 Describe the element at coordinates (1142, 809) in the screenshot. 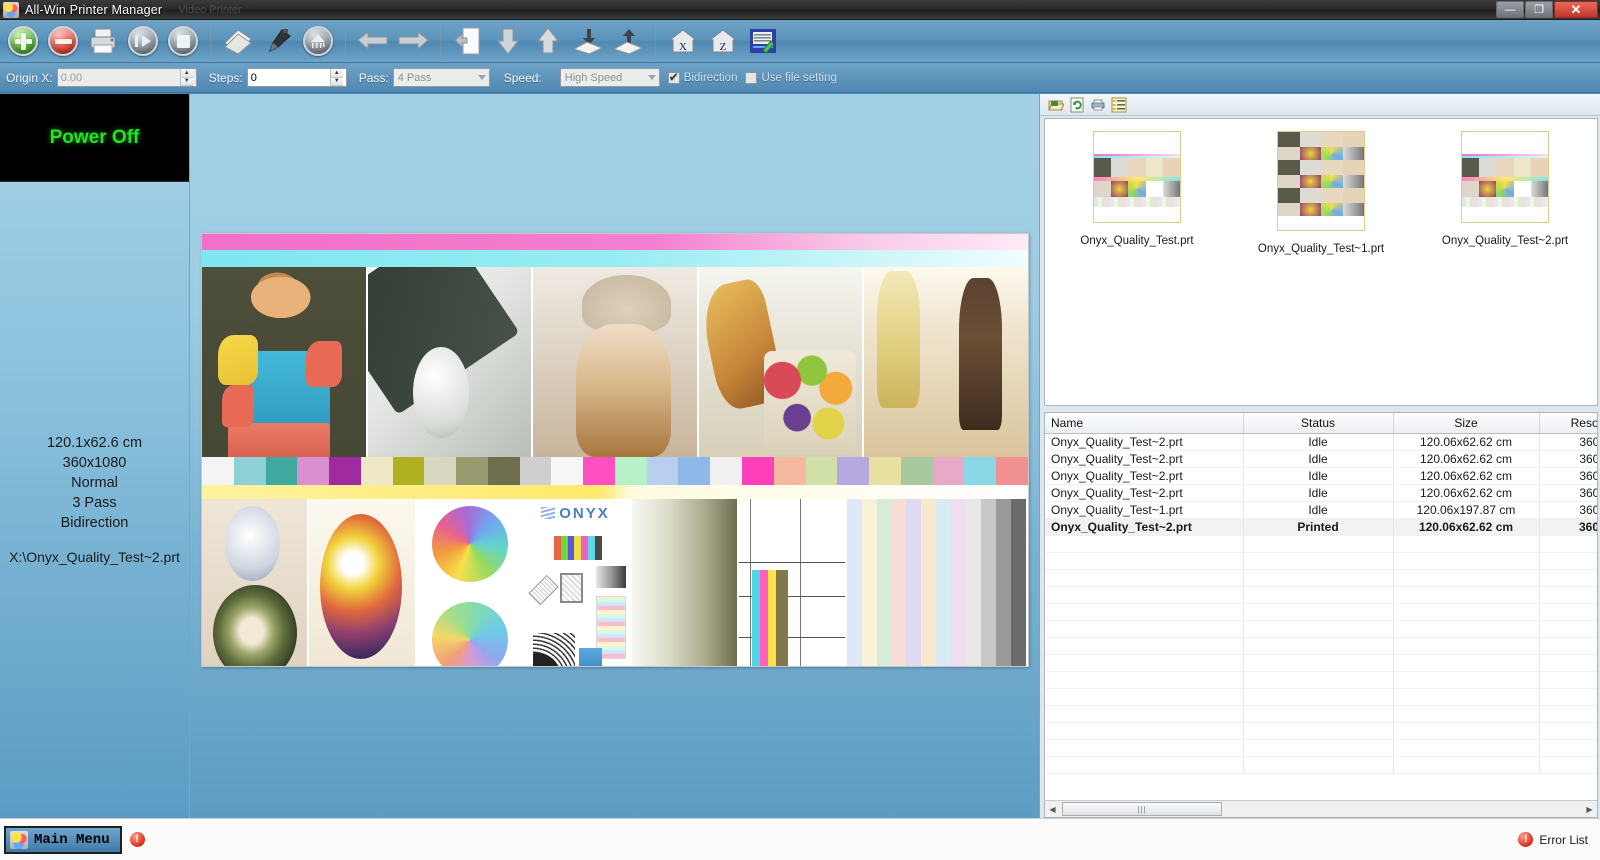

I see `scrollbar-thumb: |||` at that location.